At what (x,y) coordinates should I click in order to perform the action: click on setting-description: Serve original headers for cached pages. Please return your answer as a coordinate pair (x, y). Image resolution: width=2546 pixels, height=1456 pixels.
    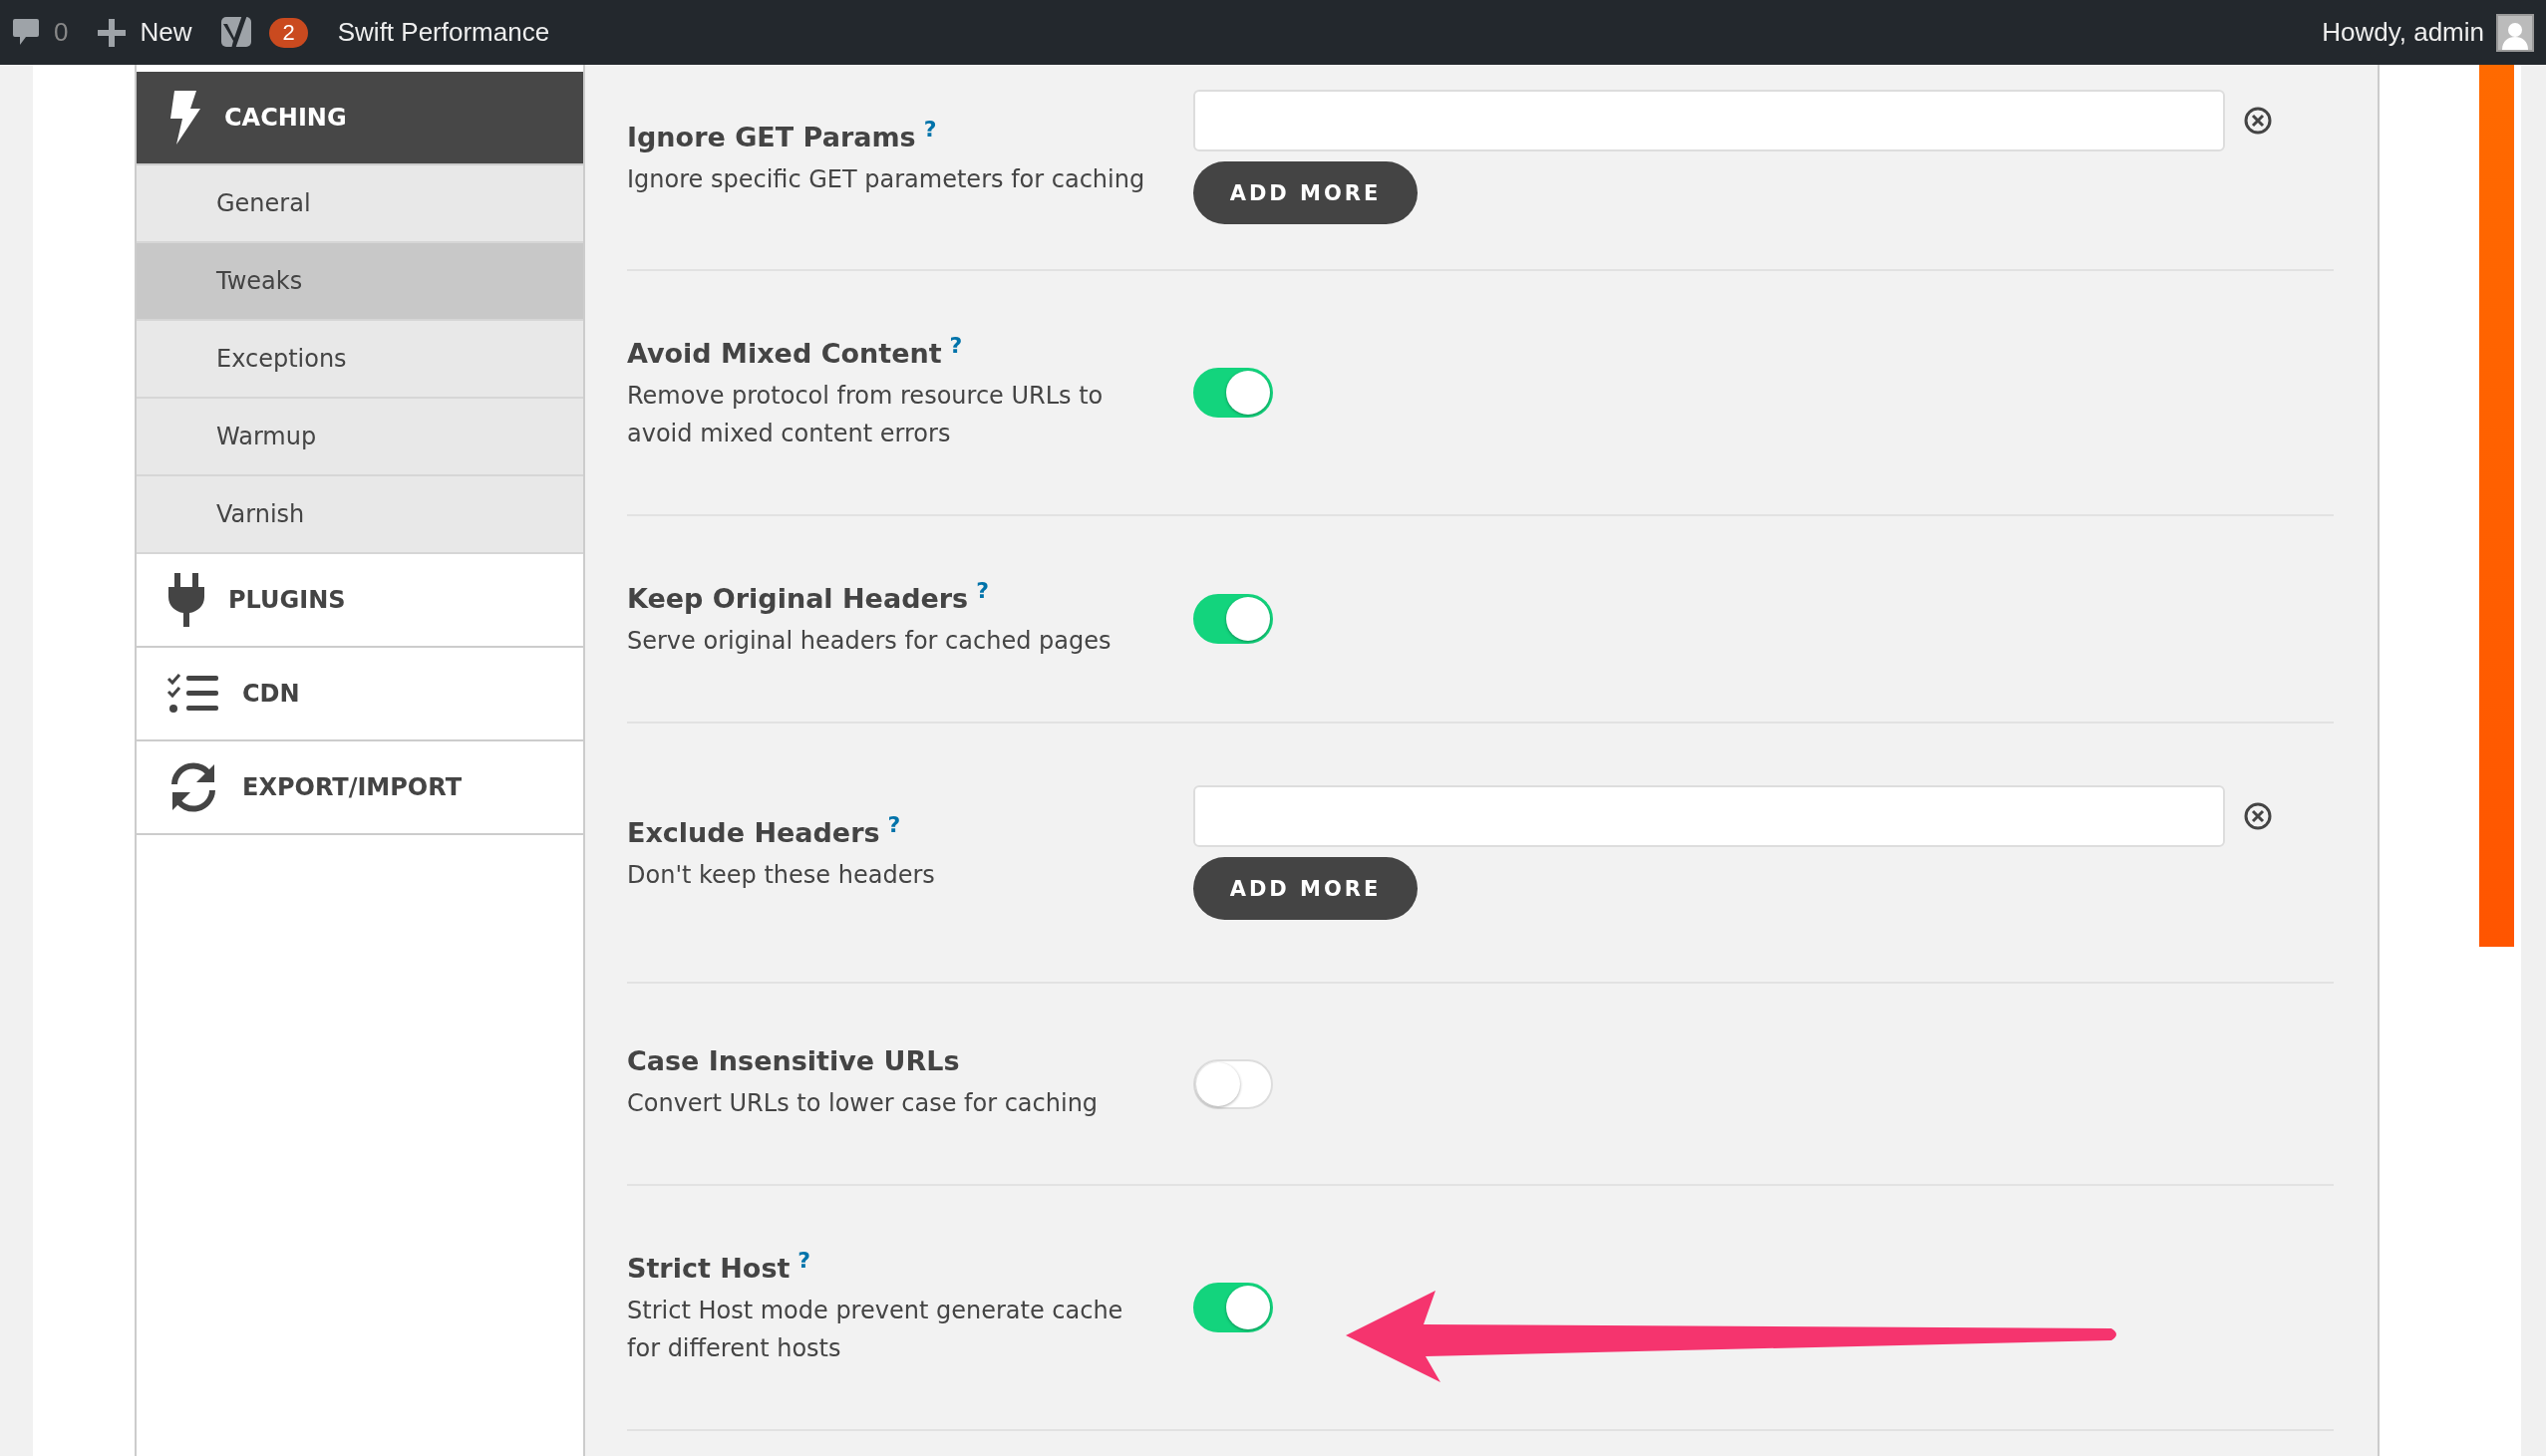
    Looking at the image, I should click on (870, 641).